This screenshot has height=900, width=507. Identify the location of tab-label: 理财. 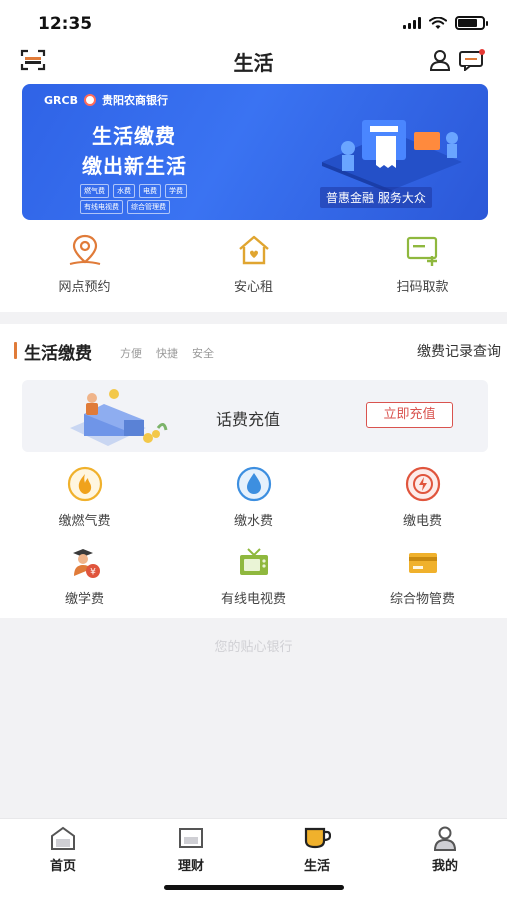
(190, 866).